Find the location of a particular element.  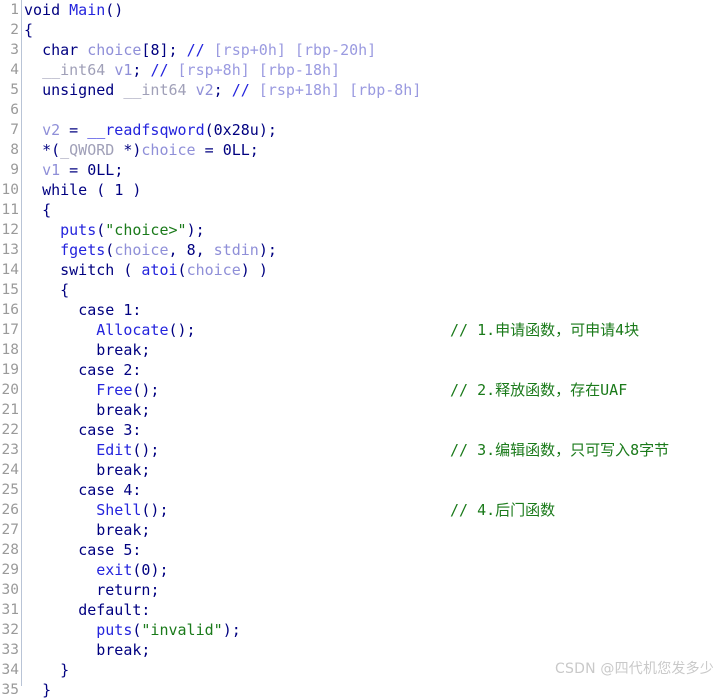

code-line: 17 Allocate(); // 1.申请函数，可申请4块 is located at coordinates (361, 330).